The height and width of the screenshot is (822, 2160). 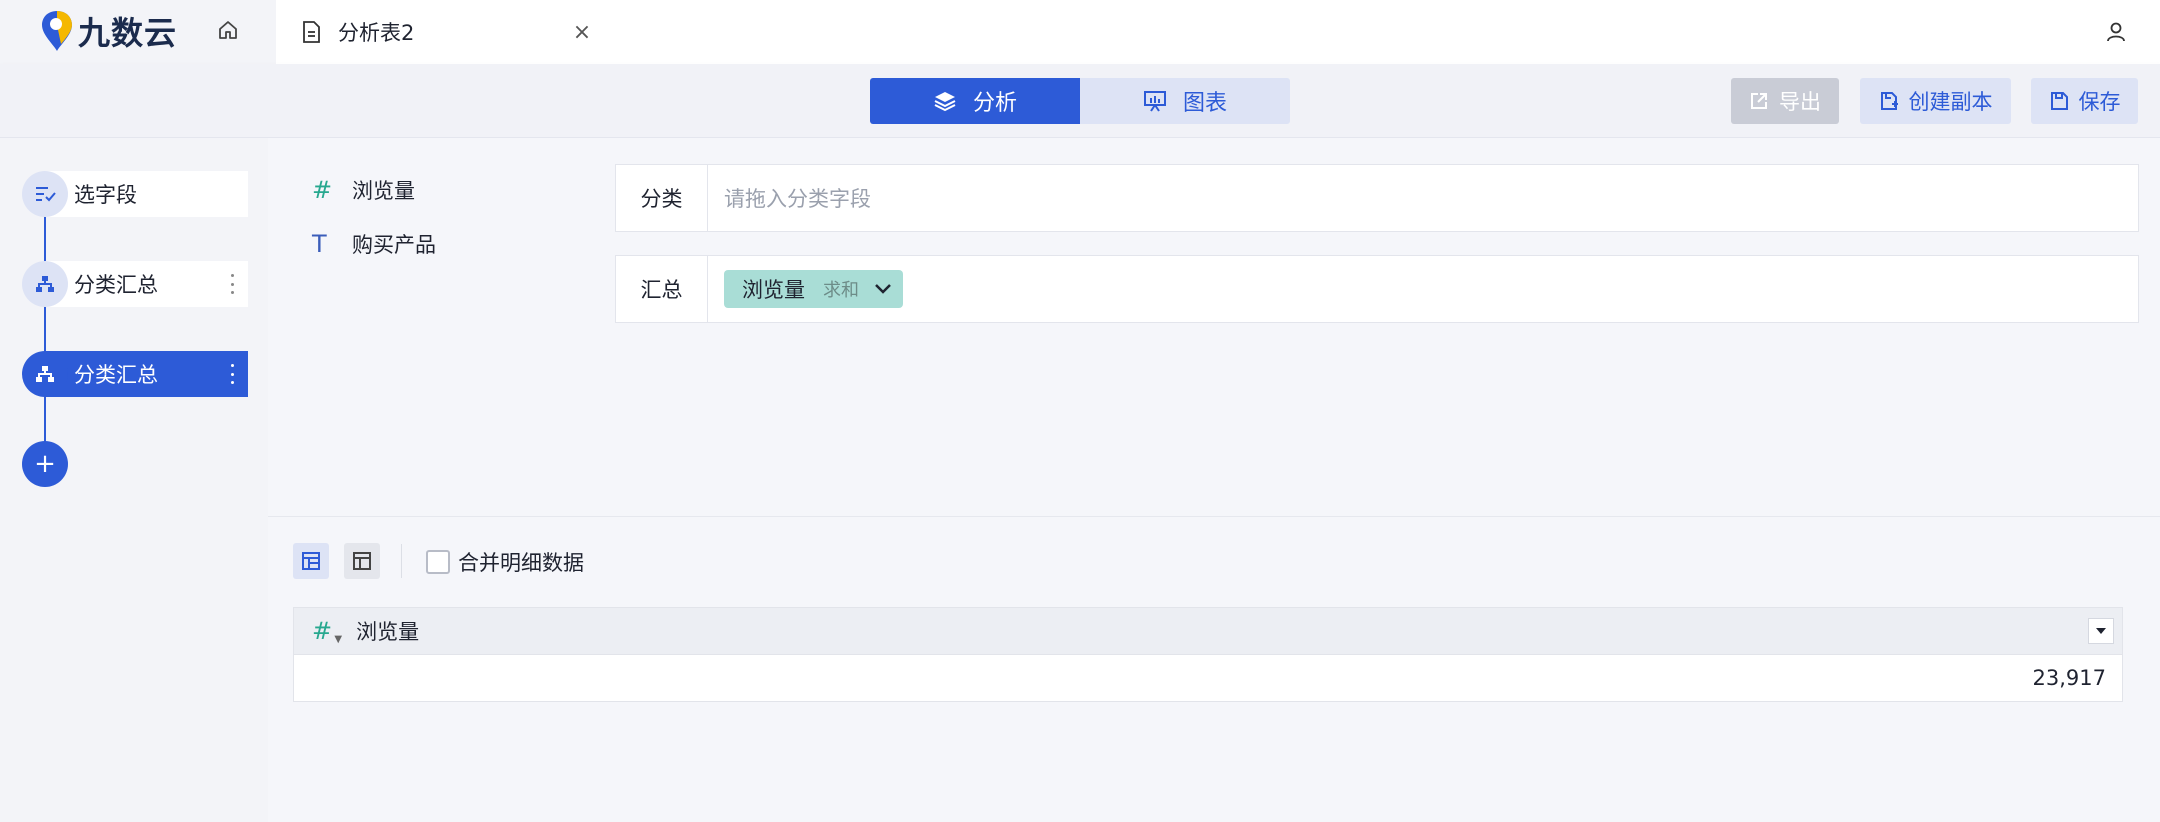 I want to click on toolbar: 分析 图表 导出 创建副本 保存, so click(x=1080, y=101).